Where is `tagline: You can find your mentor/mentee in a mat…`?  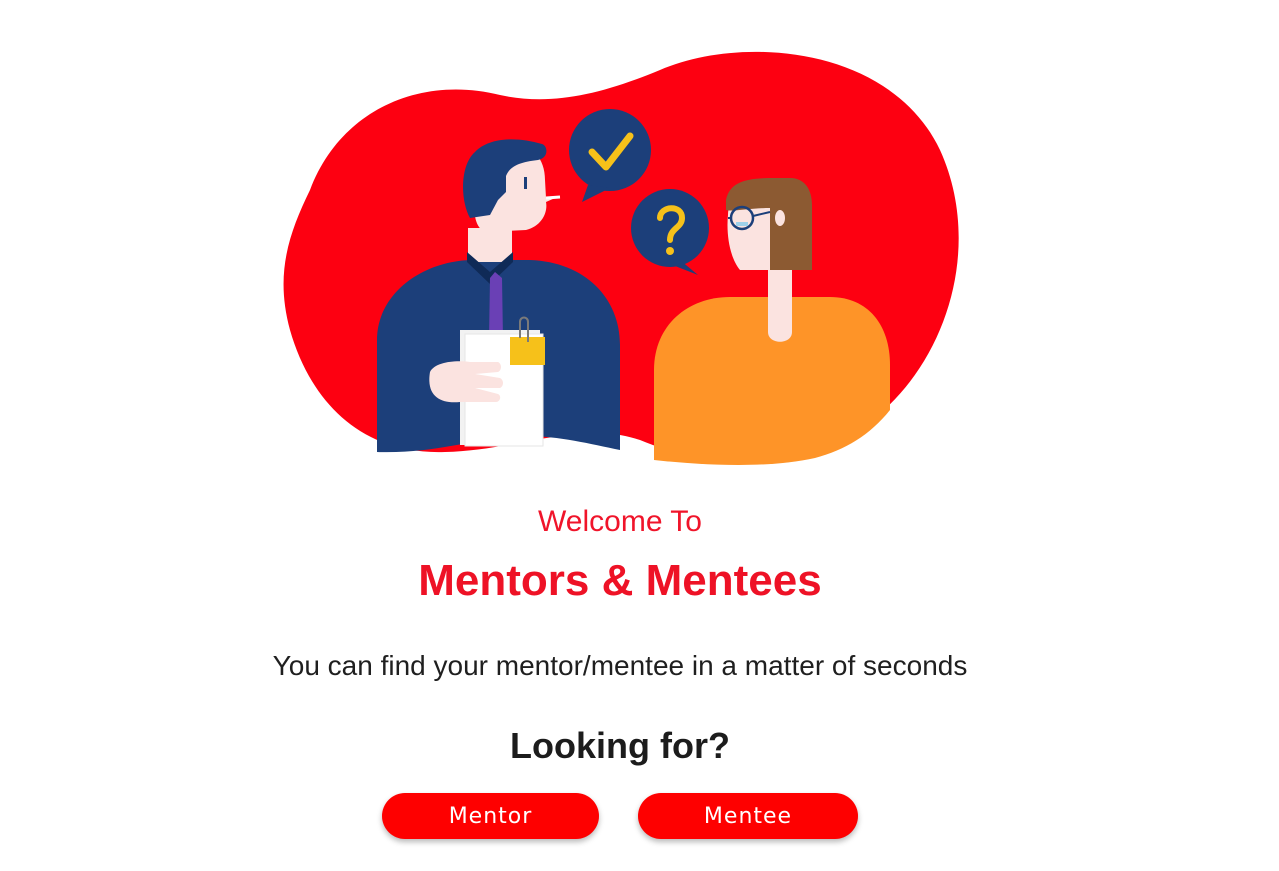 tagline: You can find your mentor/mentee in a mat… is located at coordinates (620, 665).